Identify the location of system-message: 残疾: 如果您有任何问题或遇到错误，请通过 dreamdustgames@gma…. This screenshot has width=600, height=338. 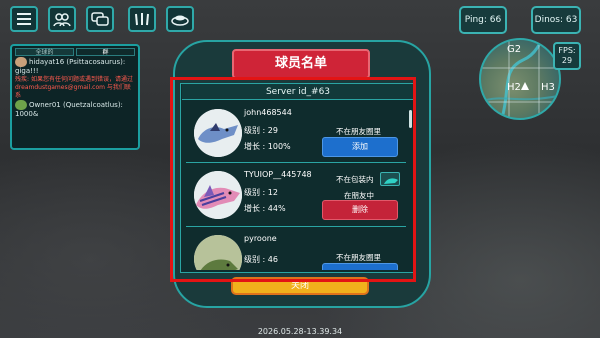
(75, 88).